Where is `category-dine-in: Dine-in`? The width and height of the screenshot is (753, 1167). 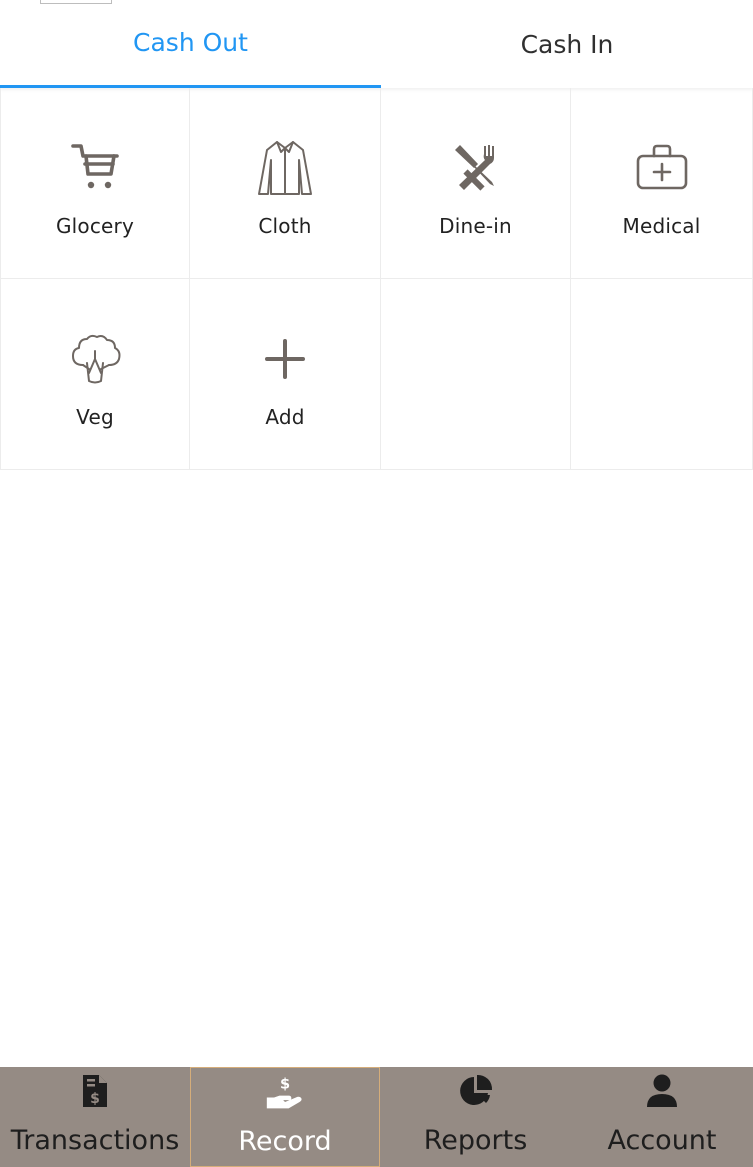
category-dine-in: Dine-in is located at coordinates (476, 183).